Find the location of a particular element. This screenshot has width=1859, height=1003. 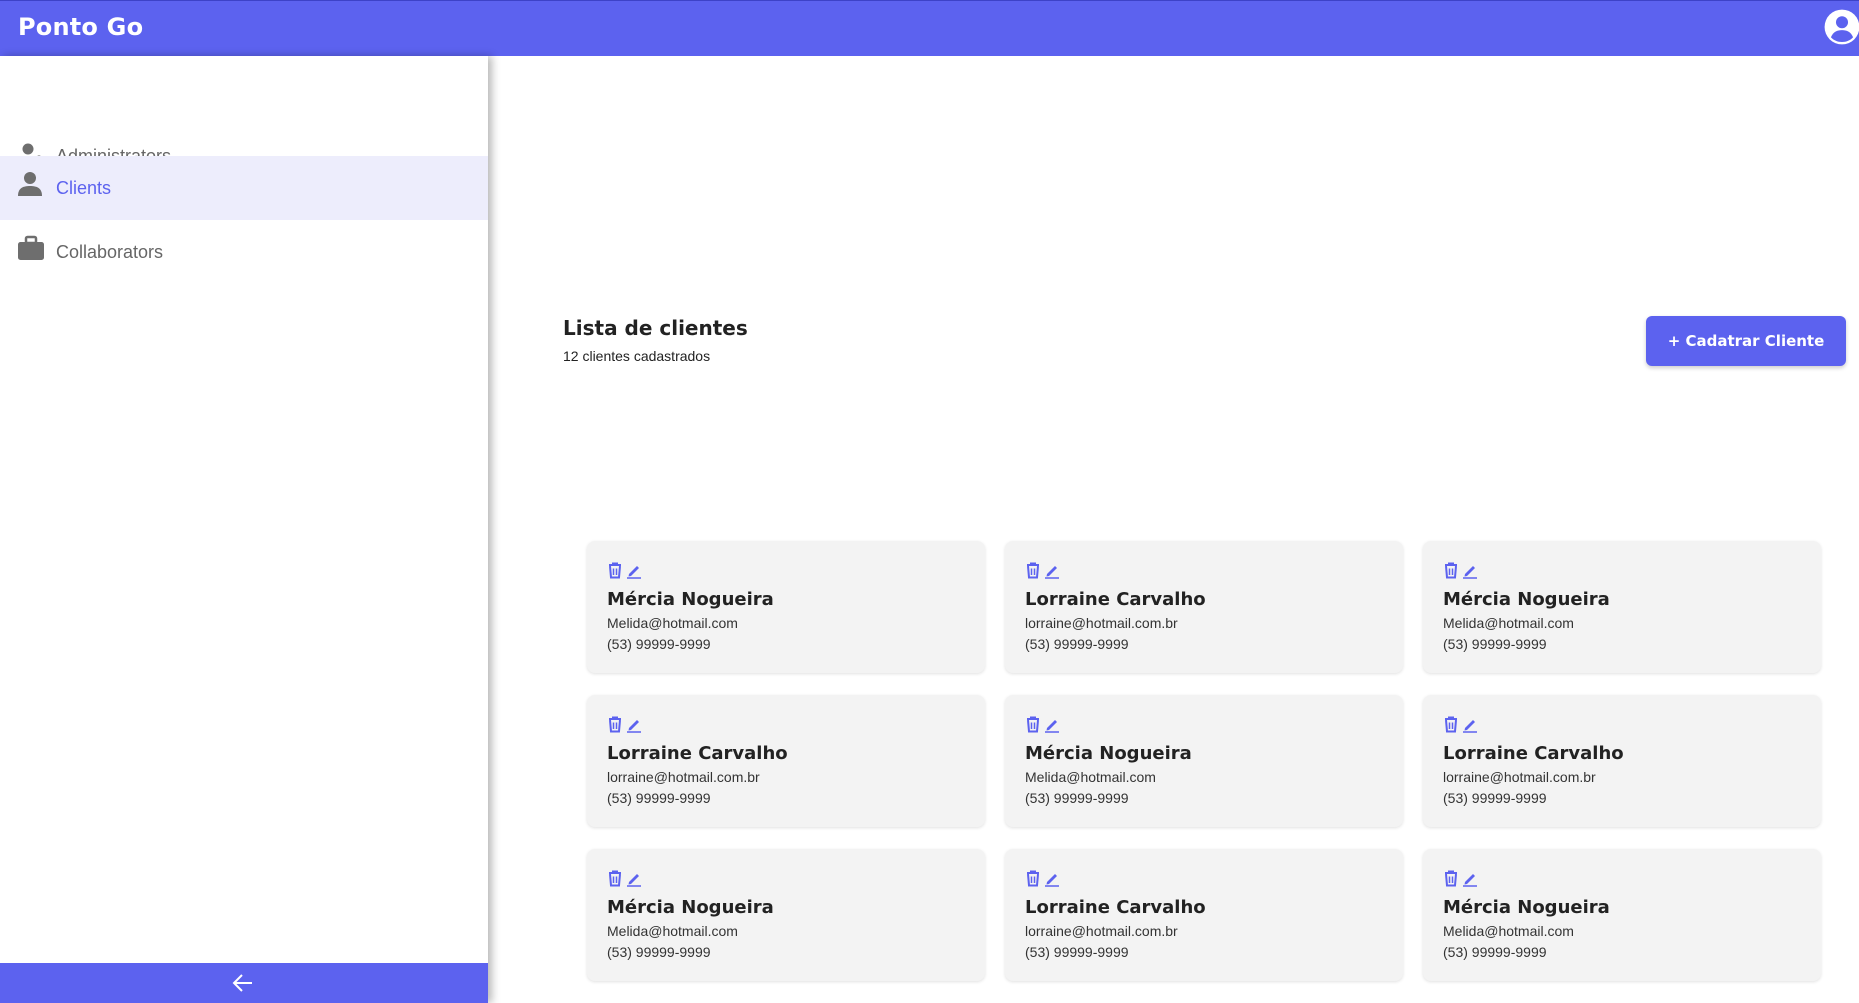

account-circle-icon is located at coordinates (1841, 27).